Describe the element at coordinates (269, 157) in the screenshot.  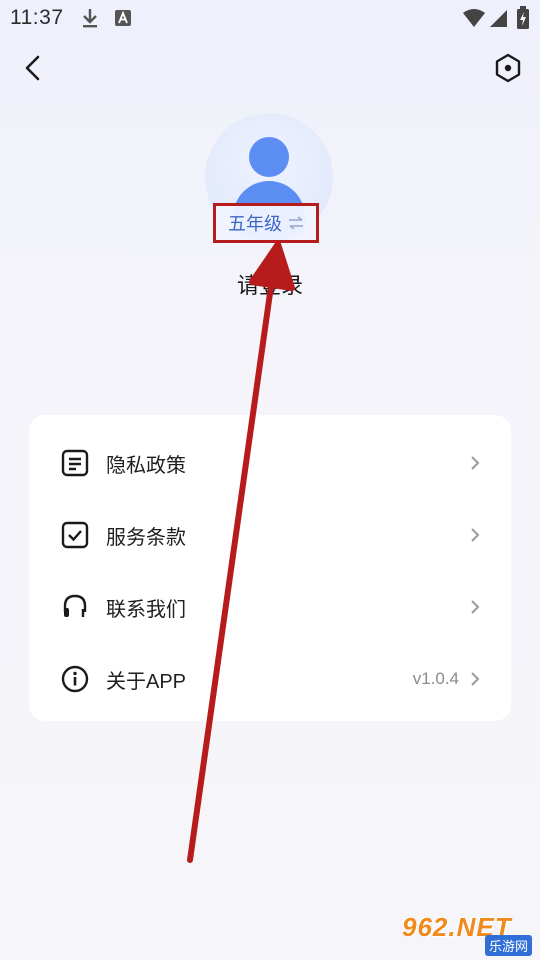
I see `avatar-head` at that location.